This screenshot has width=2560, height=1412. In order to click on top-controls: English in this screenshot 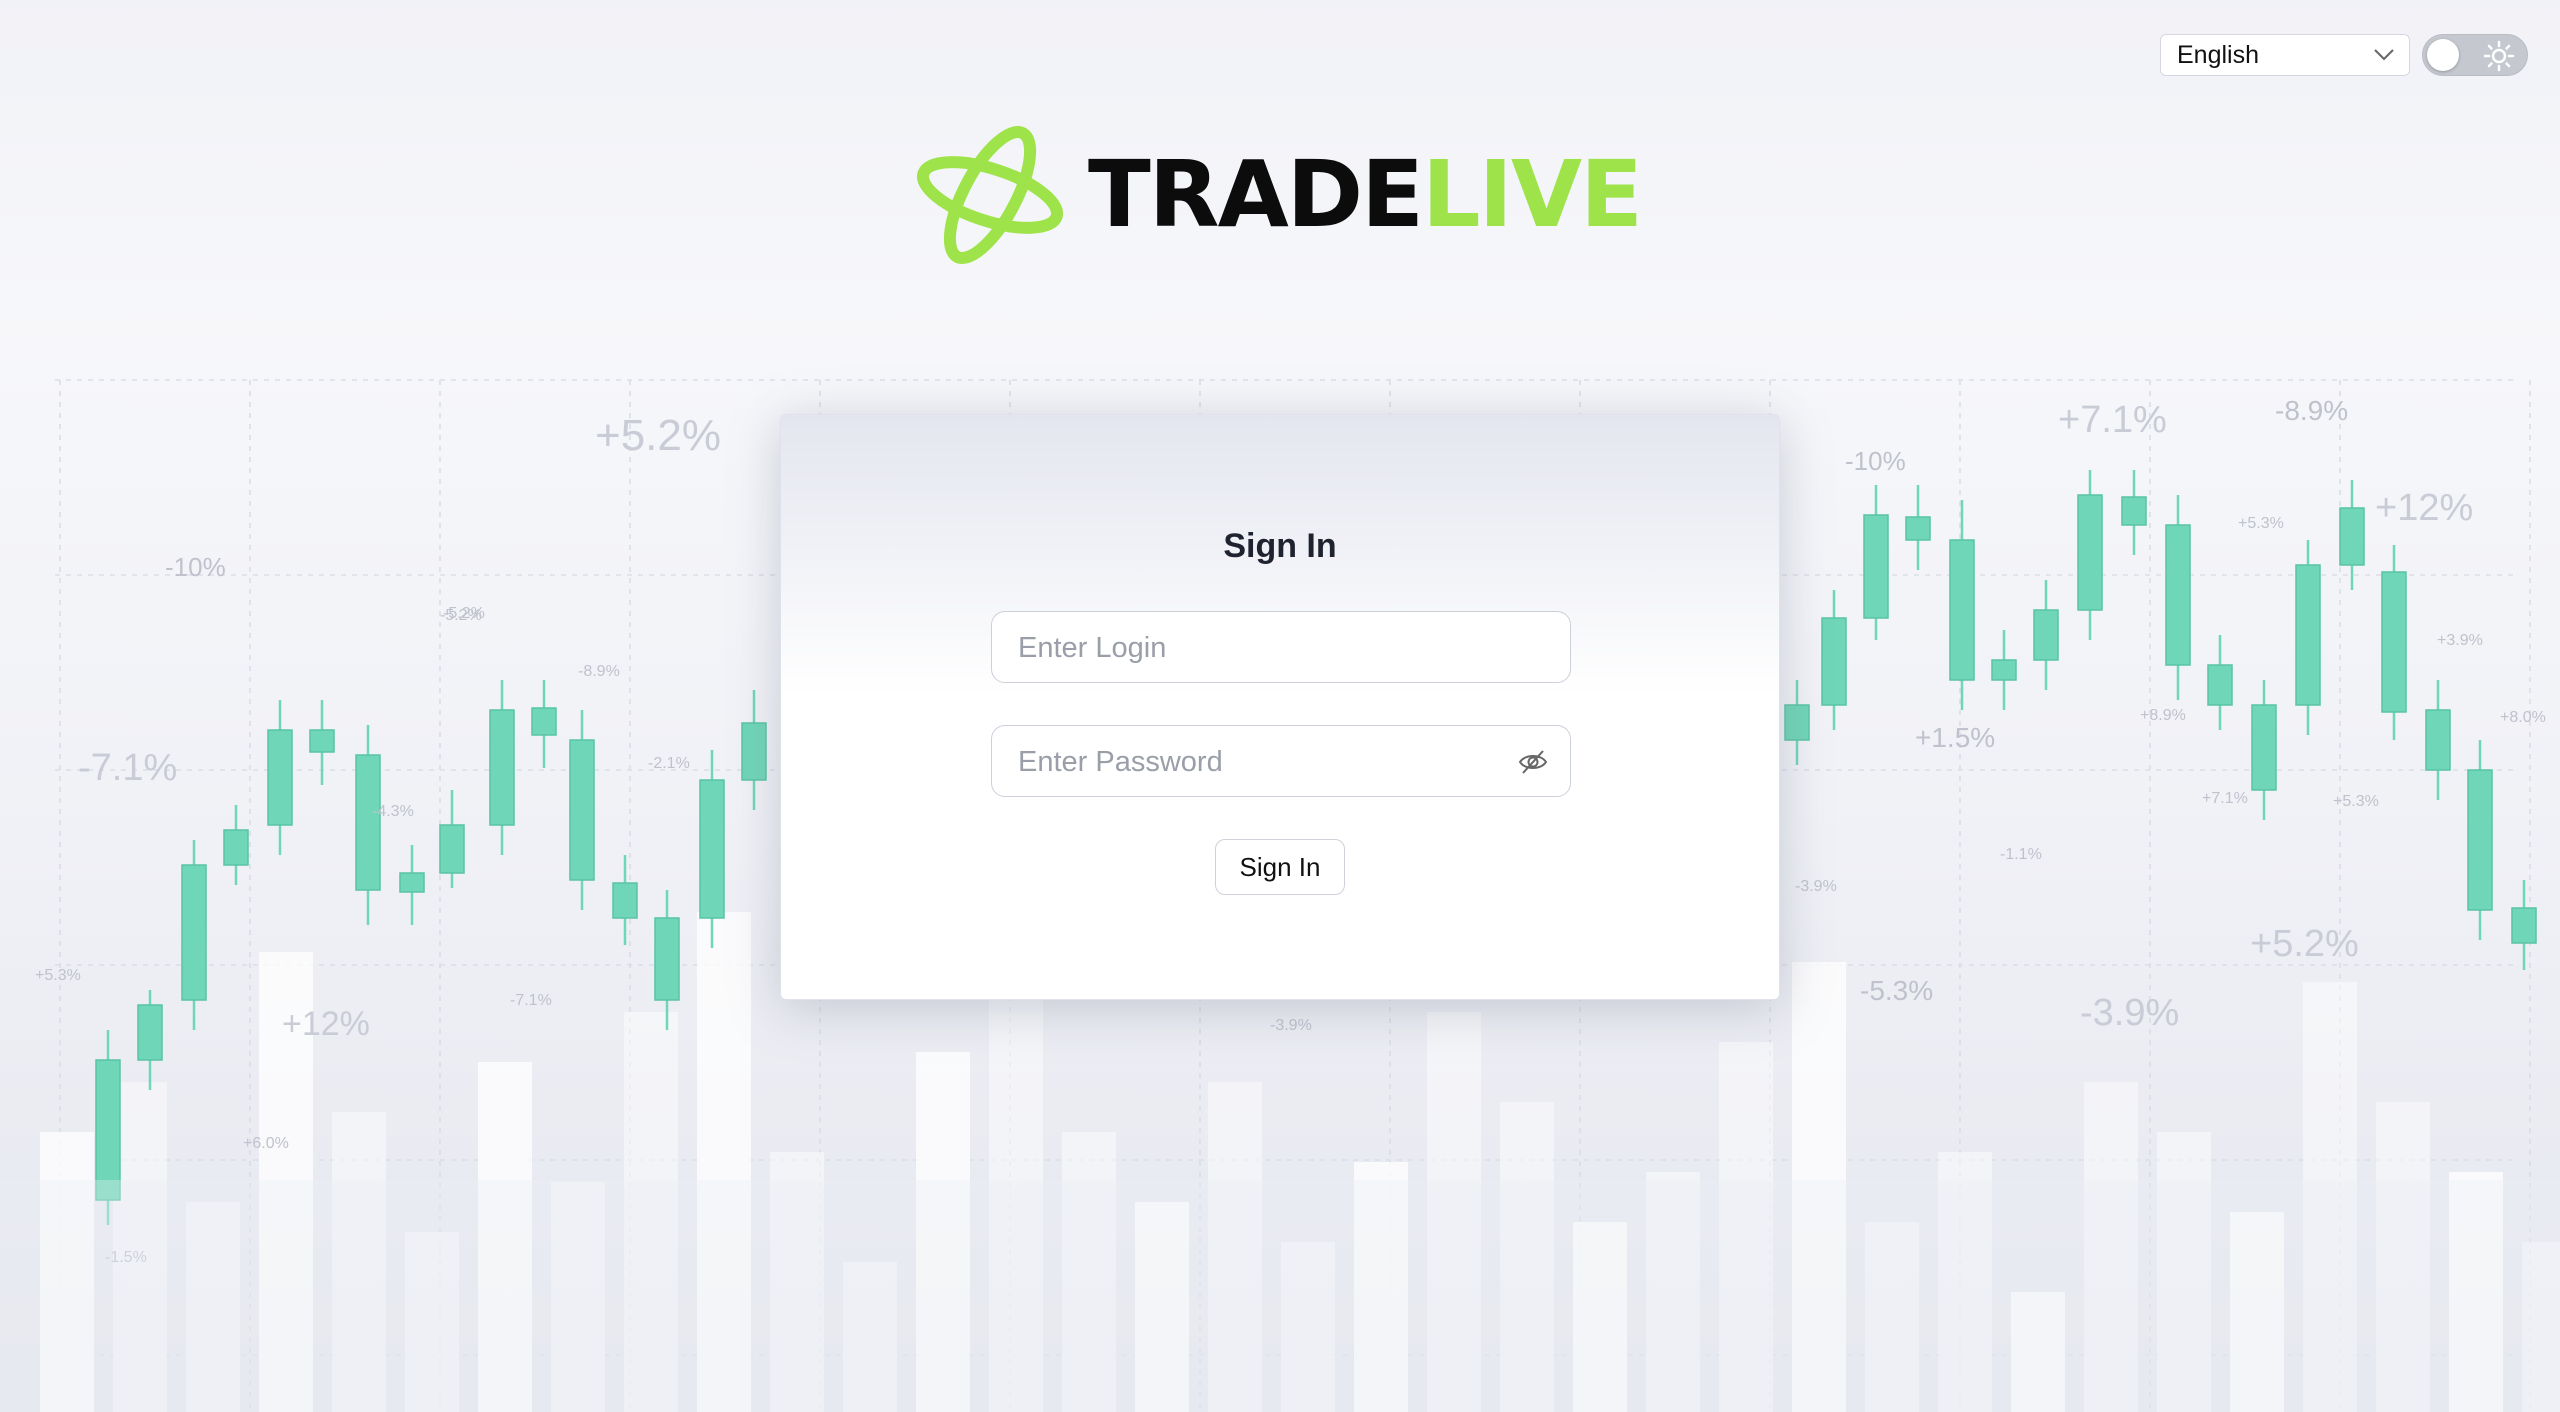, I will do `click(2344, 55)`.